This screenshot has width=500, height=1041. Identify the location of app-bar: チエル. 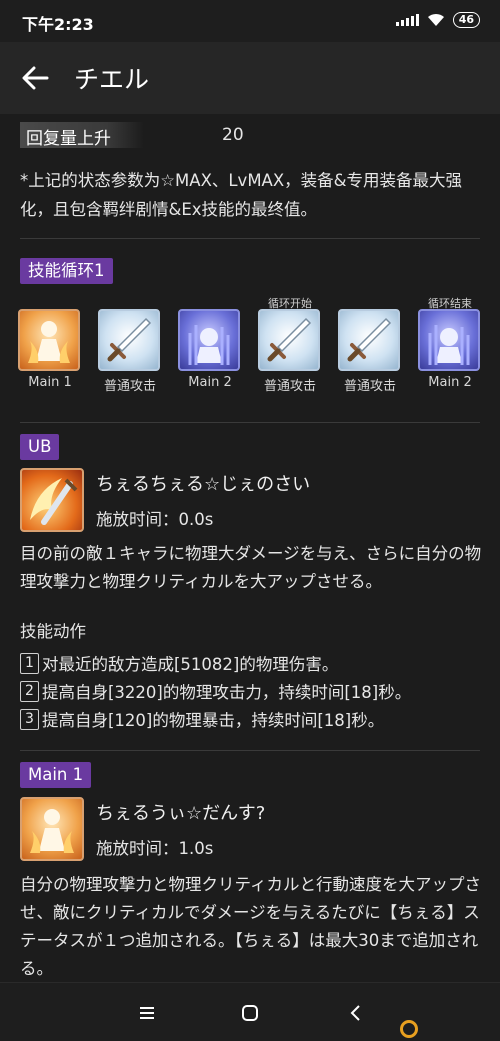
(250, 78).